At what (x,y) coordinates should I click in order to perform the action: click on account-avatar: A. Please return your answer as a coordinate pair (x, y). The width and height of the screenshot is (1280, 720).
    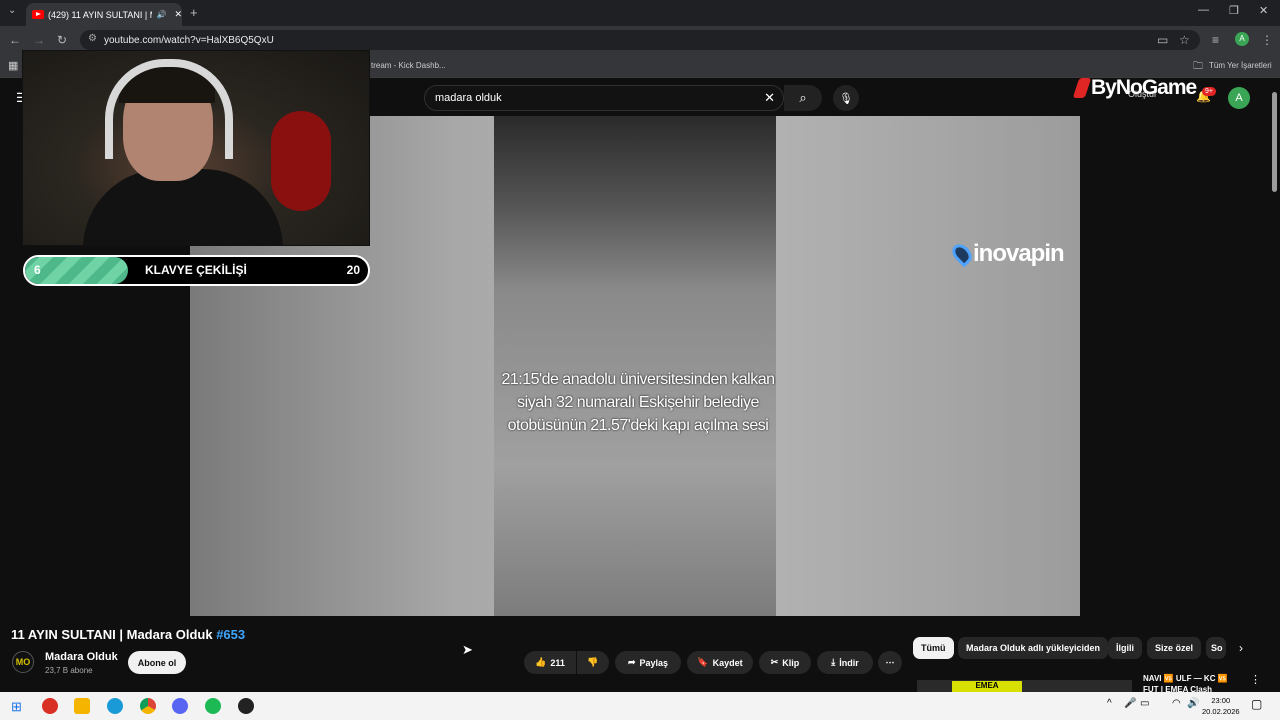
    Looking at the image, I should click on (1239, 98).